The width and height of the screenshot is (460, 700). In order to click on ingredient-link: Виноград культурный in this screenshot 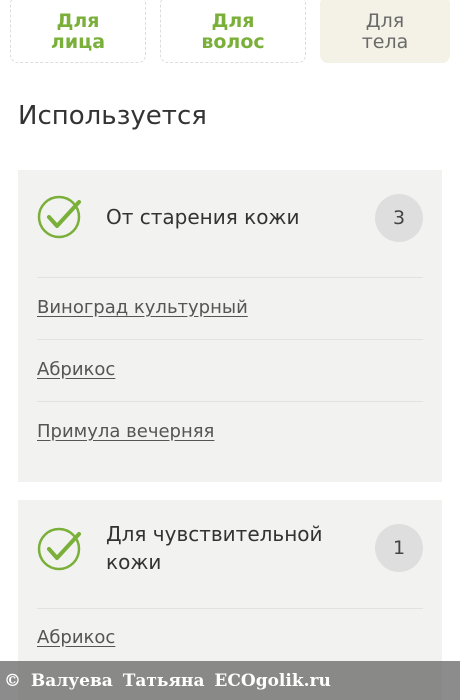, I will do `click(142, 307)`.